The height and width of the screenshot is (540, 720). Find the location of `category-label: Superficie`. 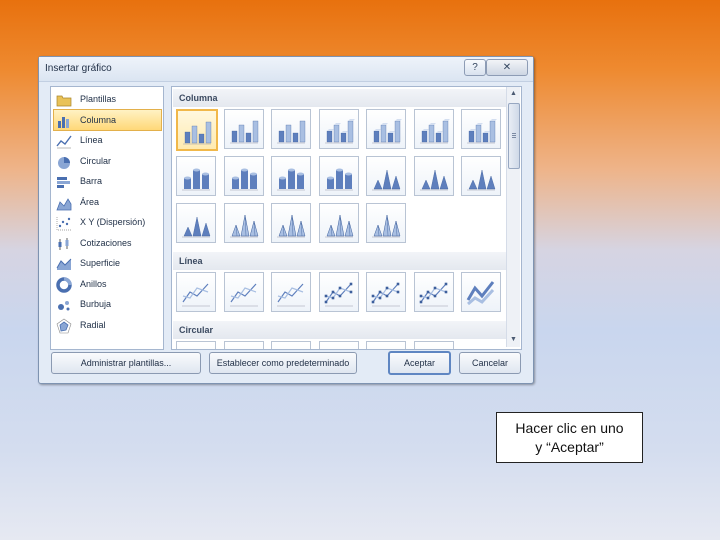

category-label: Superficie is located at coordinates (100, 263).